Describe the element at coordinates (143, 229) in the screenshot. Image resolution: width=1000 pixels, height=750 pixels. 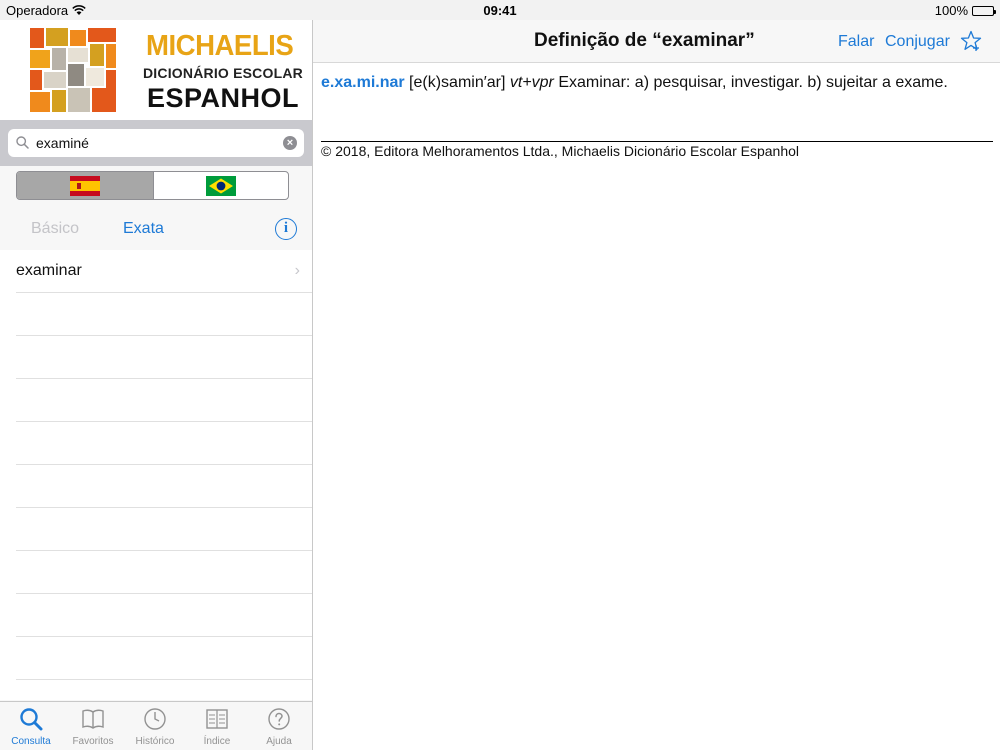
I see `mode-exact-button: Exata` at that location.